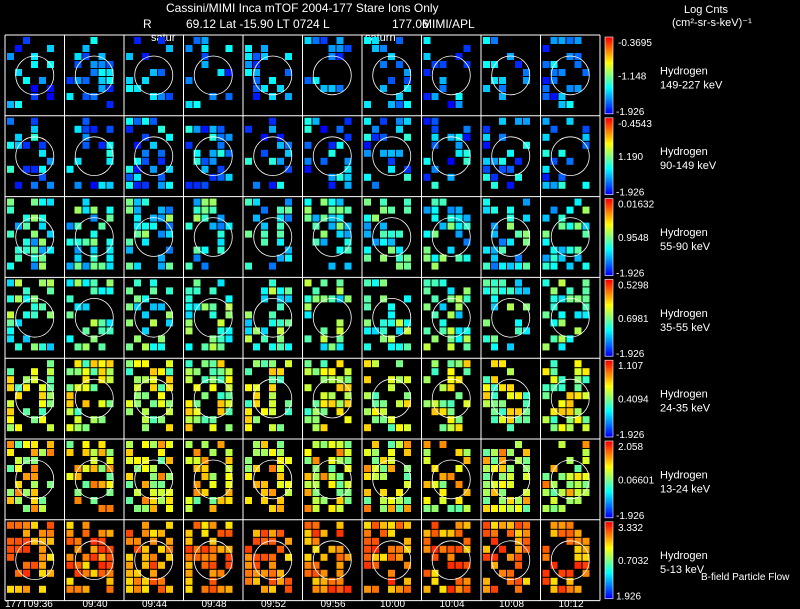 The image size is (800, 609). Describe the element at coordinates (630, 516) in the screenshot. I see `colorbar-min-label: -1.926` at that location.